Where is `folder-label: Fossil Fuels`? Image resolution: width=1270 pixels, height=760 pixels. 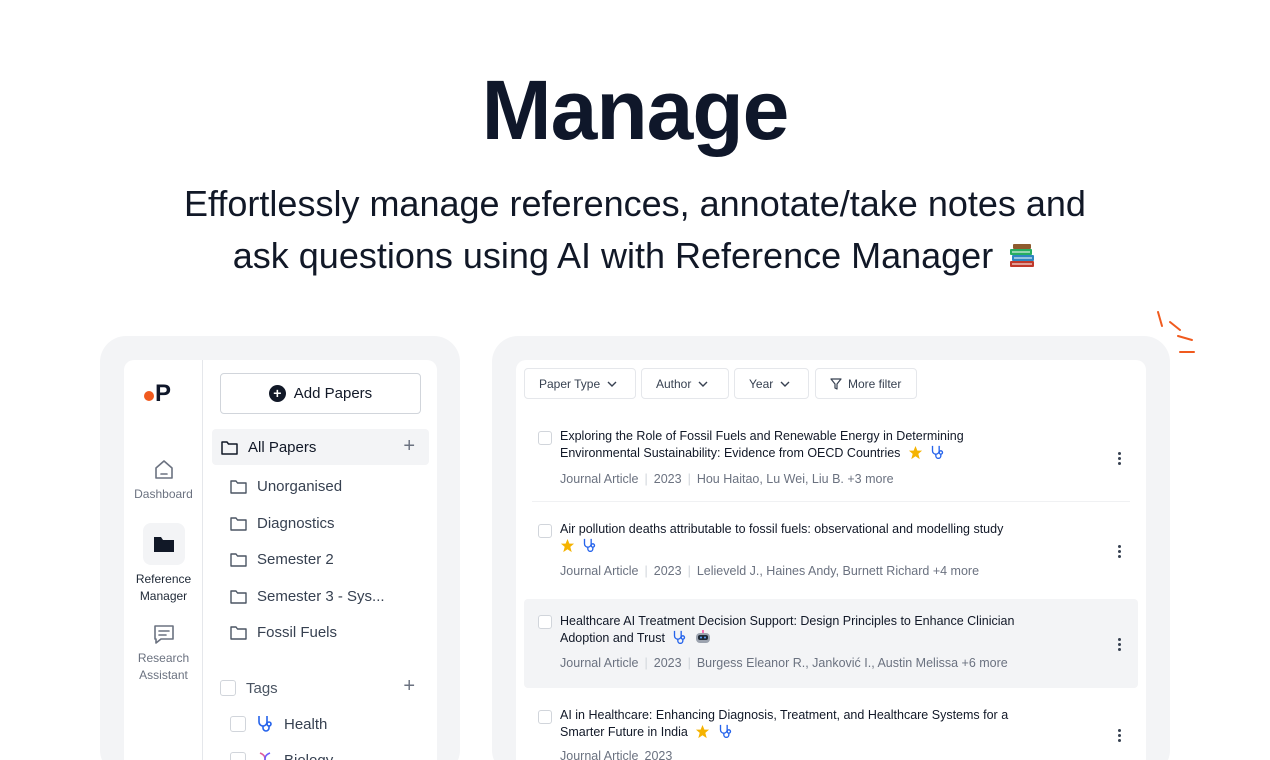
folder-label: Fossil Fuels is located at coordinates (297, 632).